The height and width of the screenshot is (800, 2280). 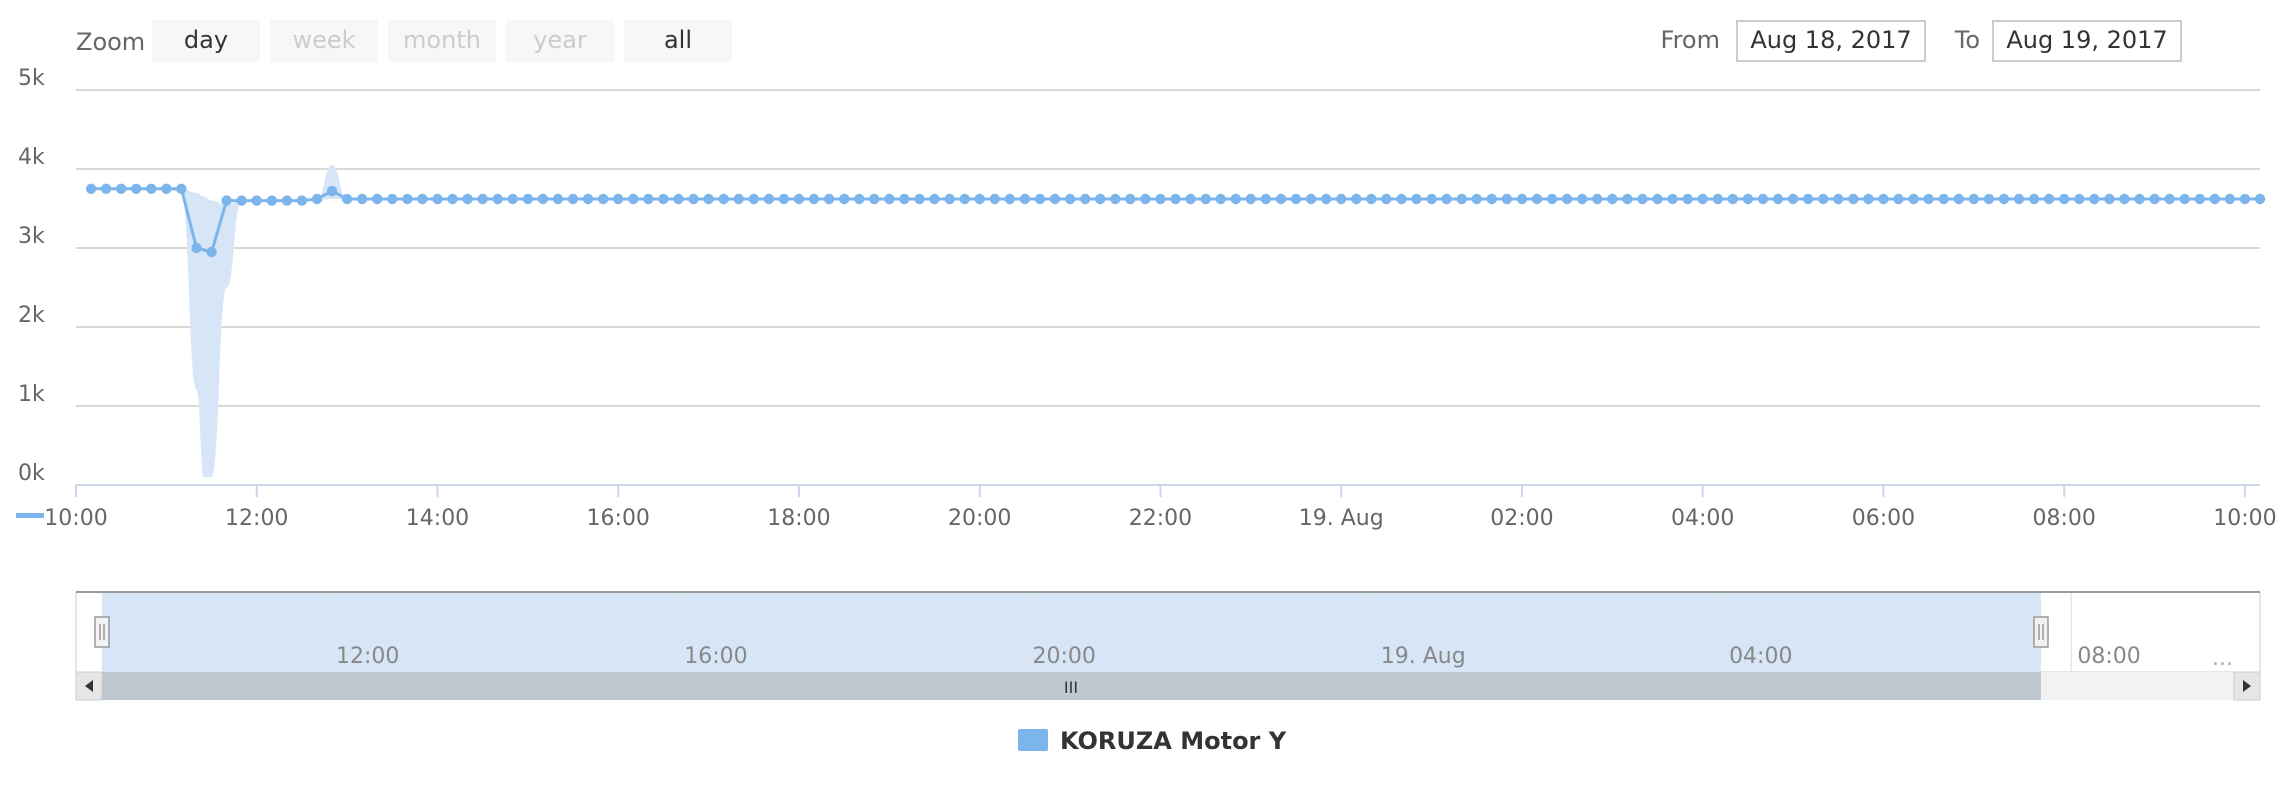 I want to click on scrollbar-left-arrow, so click(x=89, y=686).